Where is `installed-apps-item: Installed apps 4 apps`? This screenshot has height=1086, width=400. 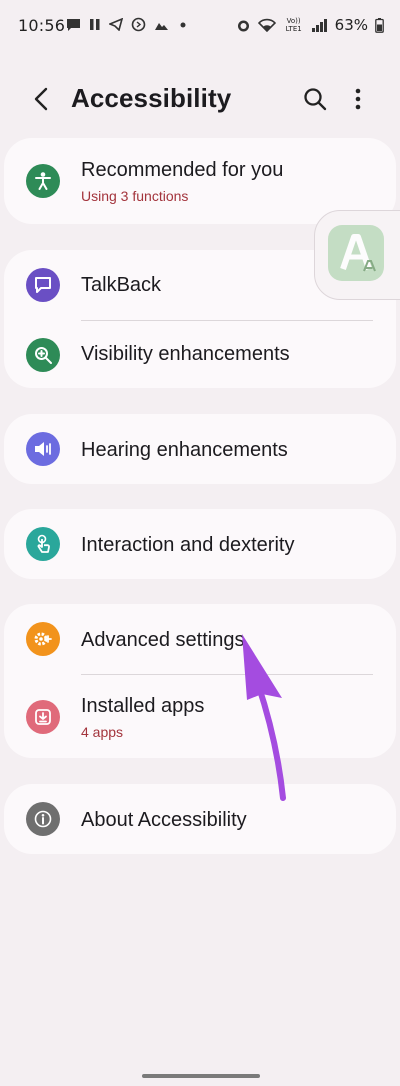 installed-apps-item: Installed apps 4 apps is located at coordinates (200, 716).